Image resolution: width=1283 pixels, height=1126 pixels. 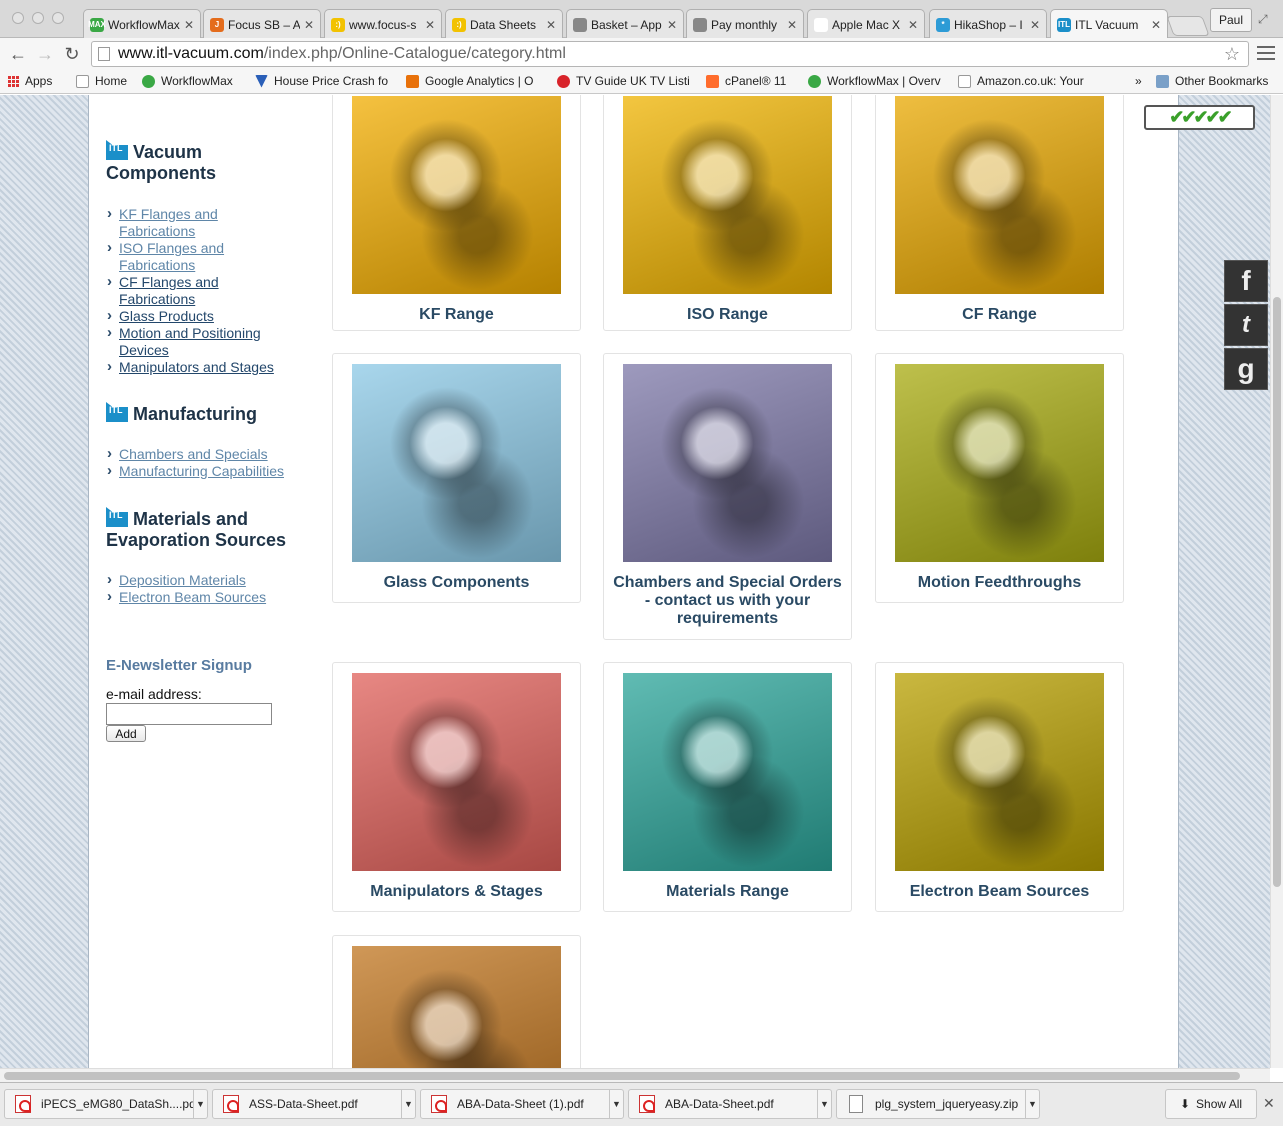 What do you see at coordinates (142, 24) in the screenshot?
I see `browser-tab: MAX WorkflowMax ✕` at bounding box center [142, 24].